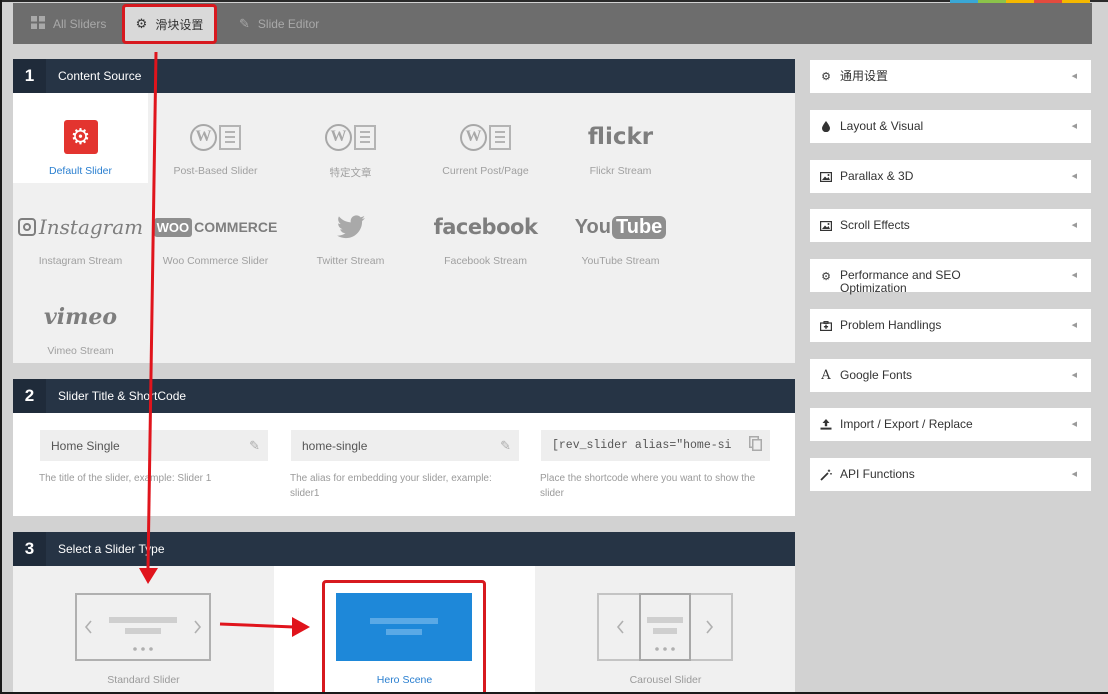  I want to click on source-instagram-stream: Instagram Instagram Stream, so click(80, 228).